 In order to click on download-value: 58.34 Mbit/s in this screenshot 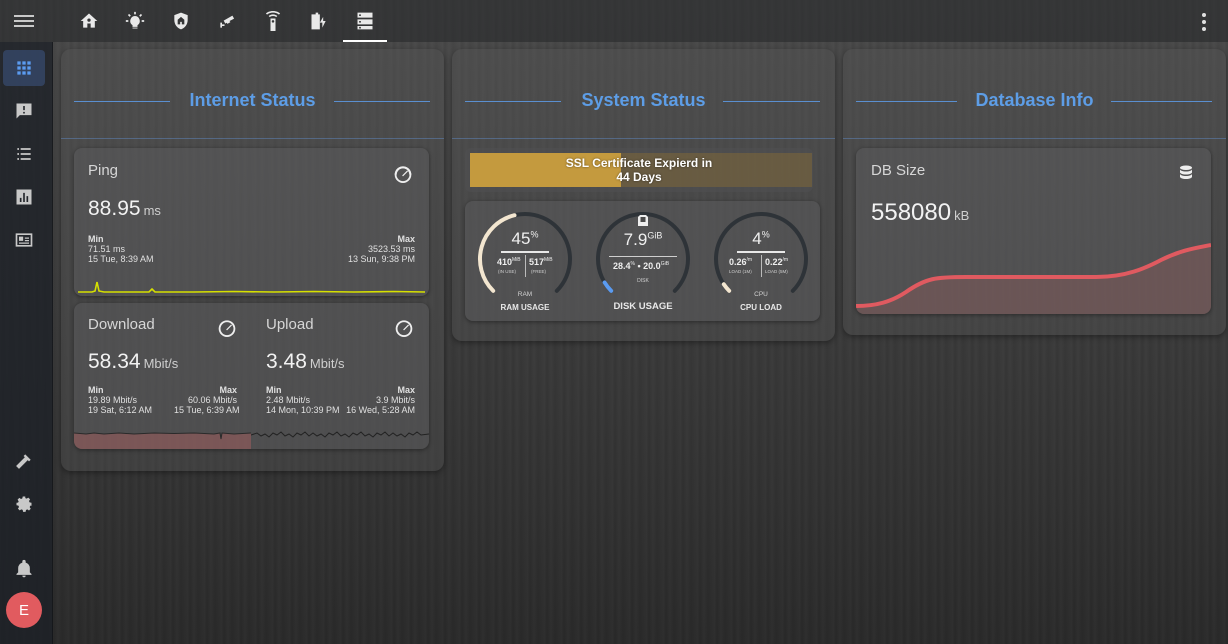, I will do `click(133, 361)`.